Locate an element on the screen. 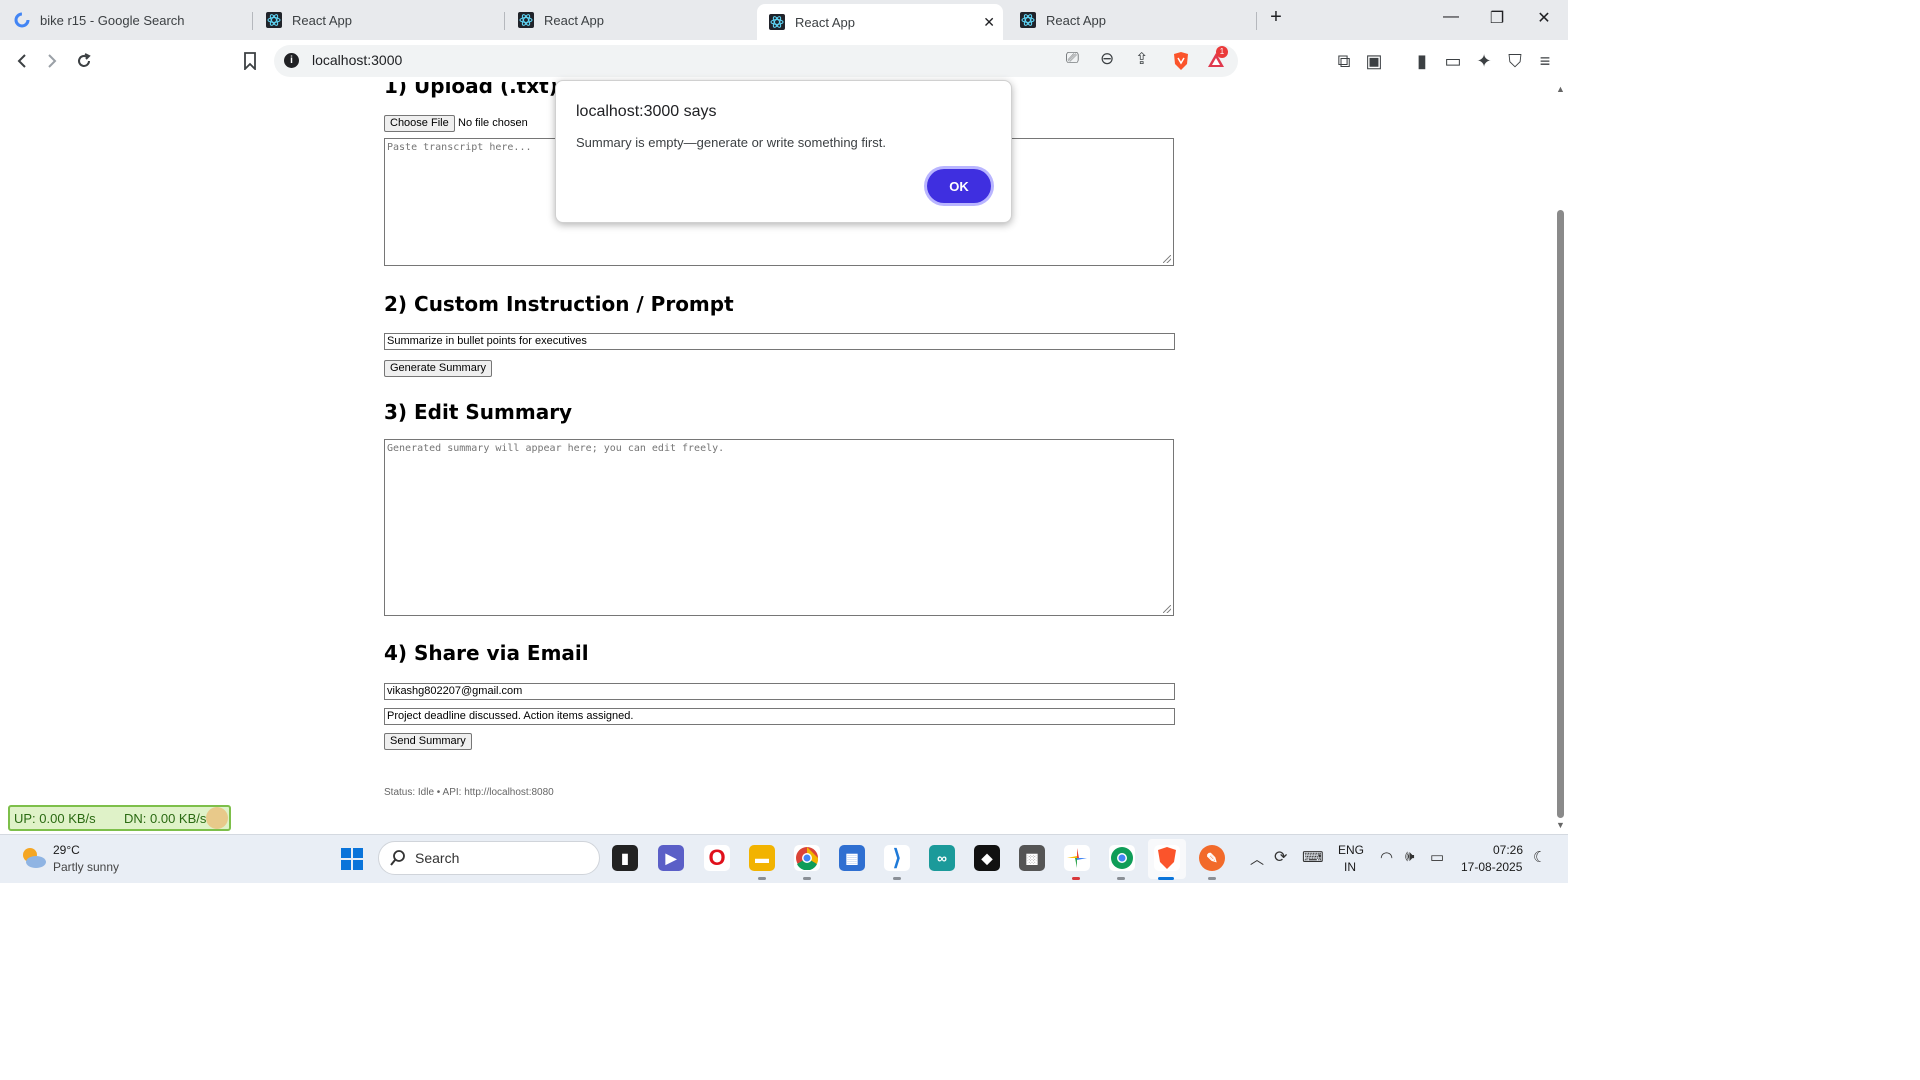  file-explorer-icon: ▬ is located at coordinates (762, 858).